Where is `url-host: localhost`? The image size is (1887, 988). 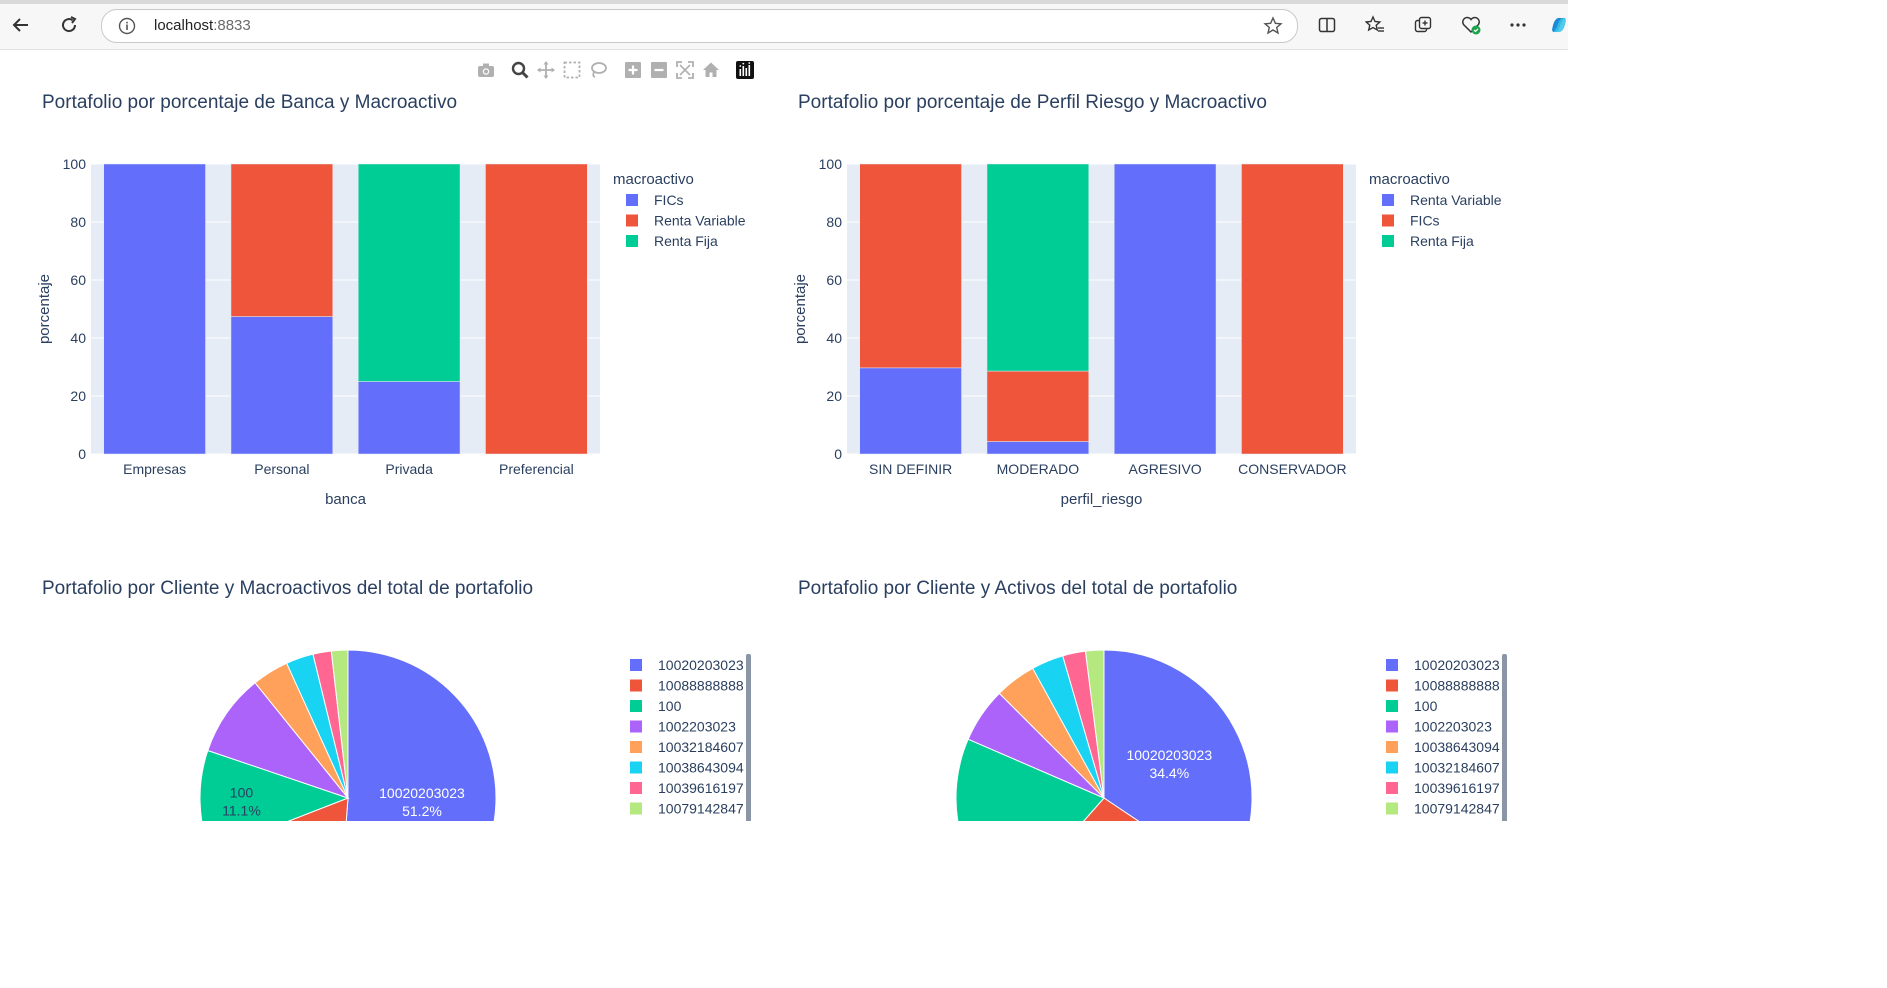 url-host: localhost is located at coordinates (184, 25).